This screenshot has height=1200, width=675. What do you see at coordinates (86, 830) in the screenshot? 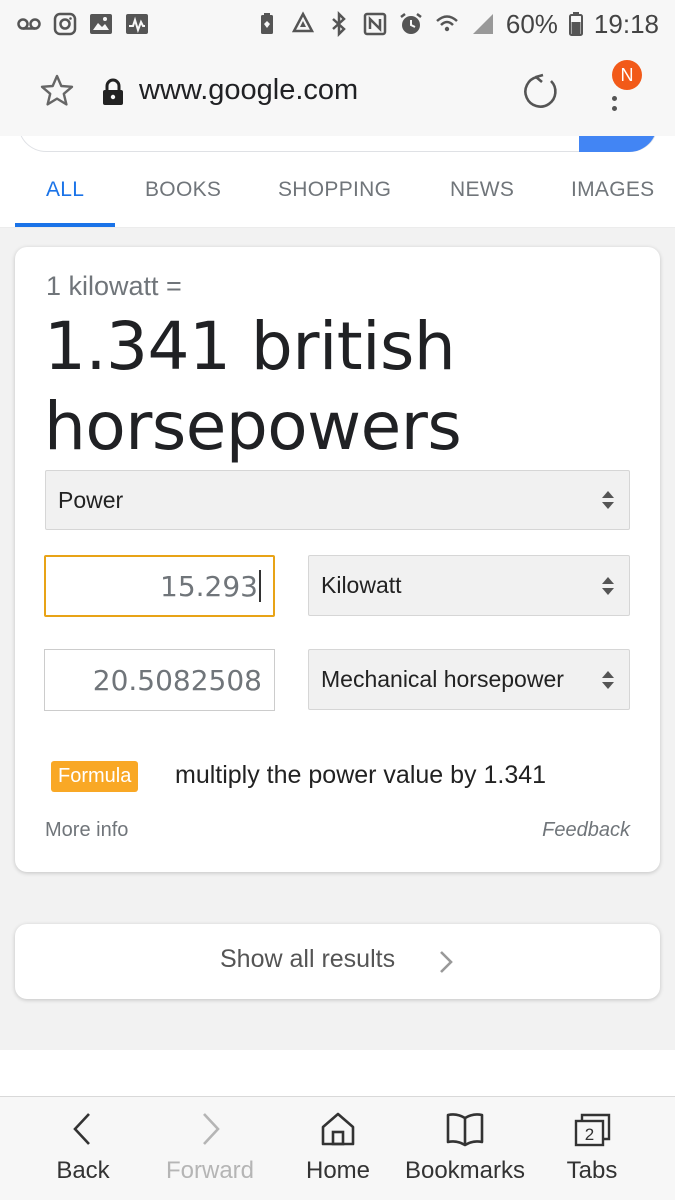
I see `more-info-link: More info` at bounding box center [86, 830].